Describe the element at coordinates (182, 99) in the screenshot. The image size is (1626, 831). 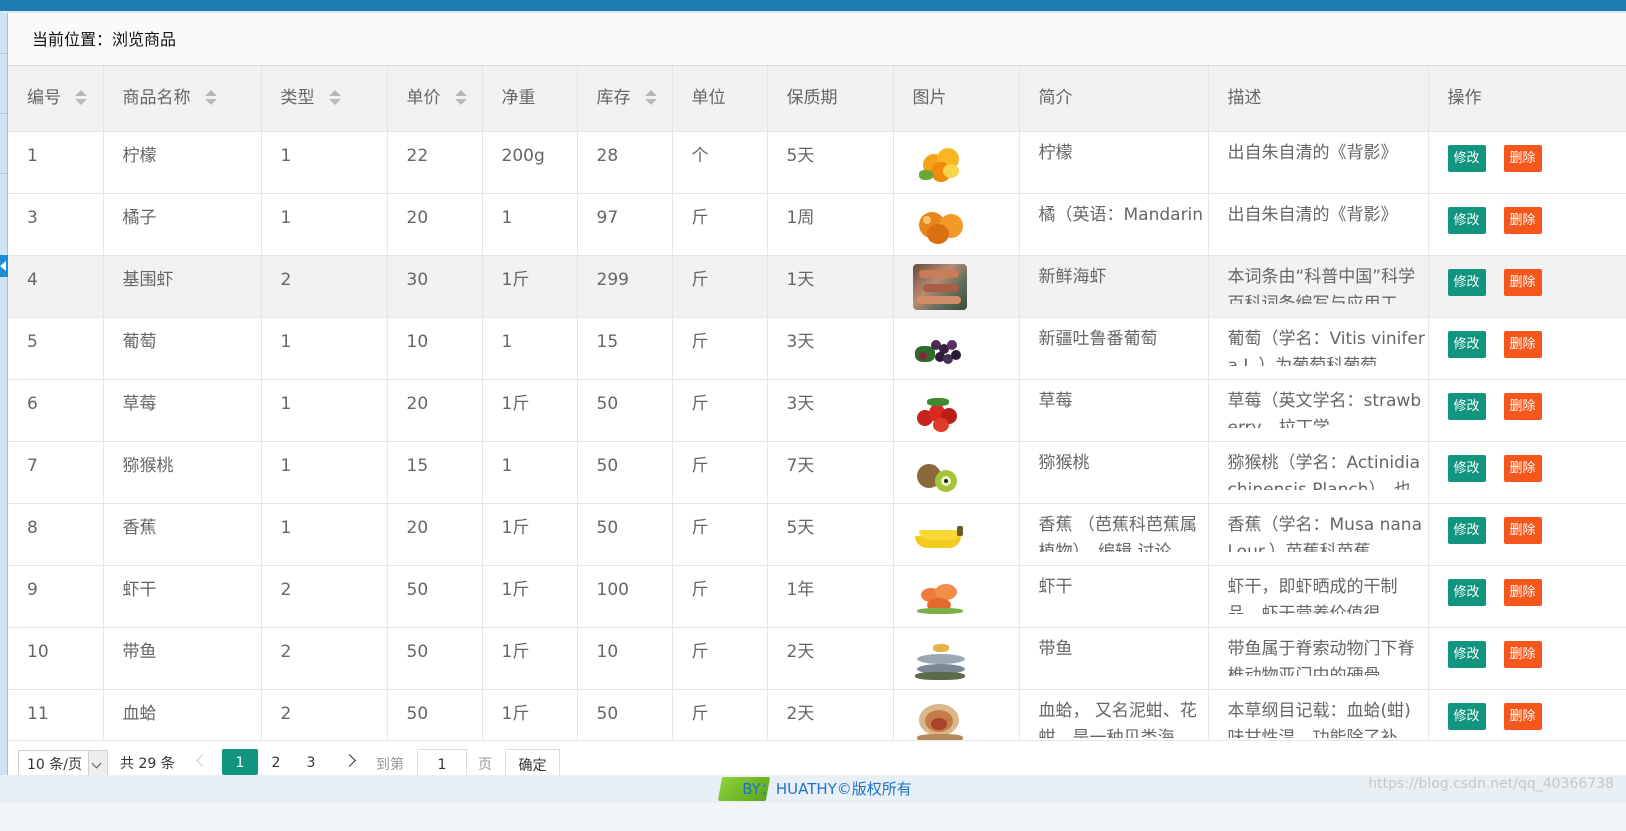
I see `column-header: 商品名称` at that location.